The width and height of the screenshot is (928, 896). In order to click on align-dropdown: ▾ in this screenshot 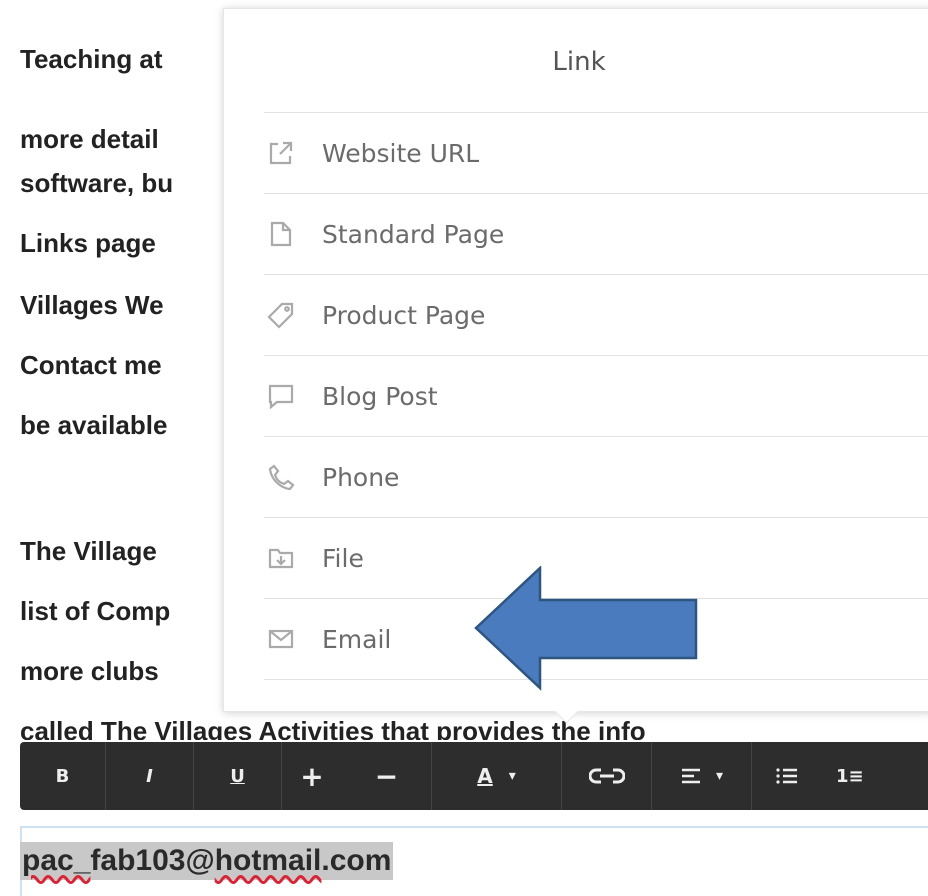, I will do `click(702, 776)`.